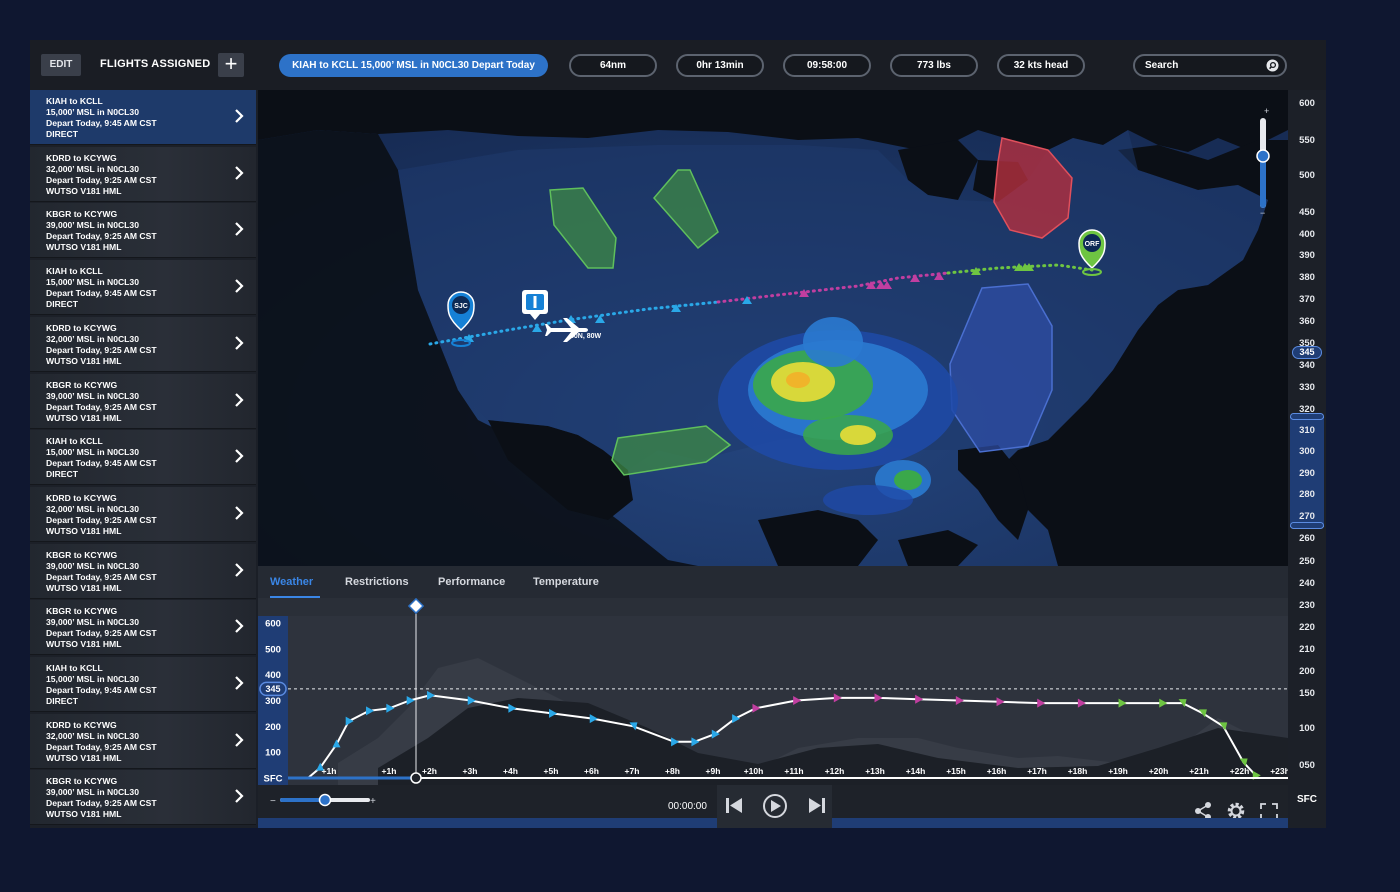 Image resolution: width=1400 pixels, height=892 pixels. I want to click on profile-x-tick: +12h, so click(835, 771).